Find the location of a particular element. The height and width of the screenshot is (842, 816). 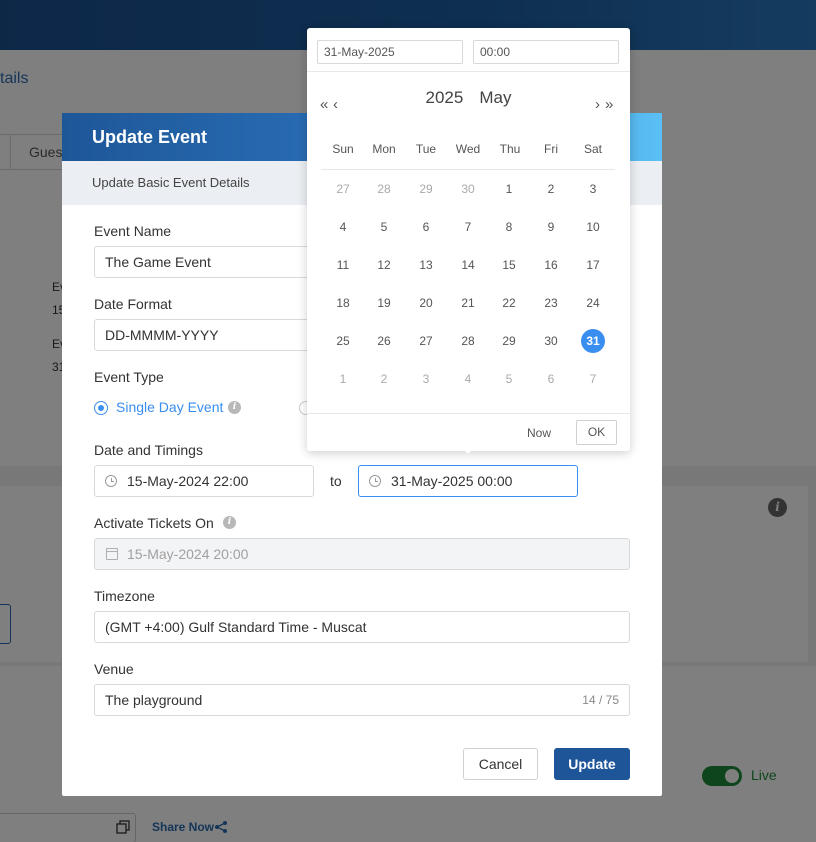

calendar-day: 19 is located at coordinates (384, 303).